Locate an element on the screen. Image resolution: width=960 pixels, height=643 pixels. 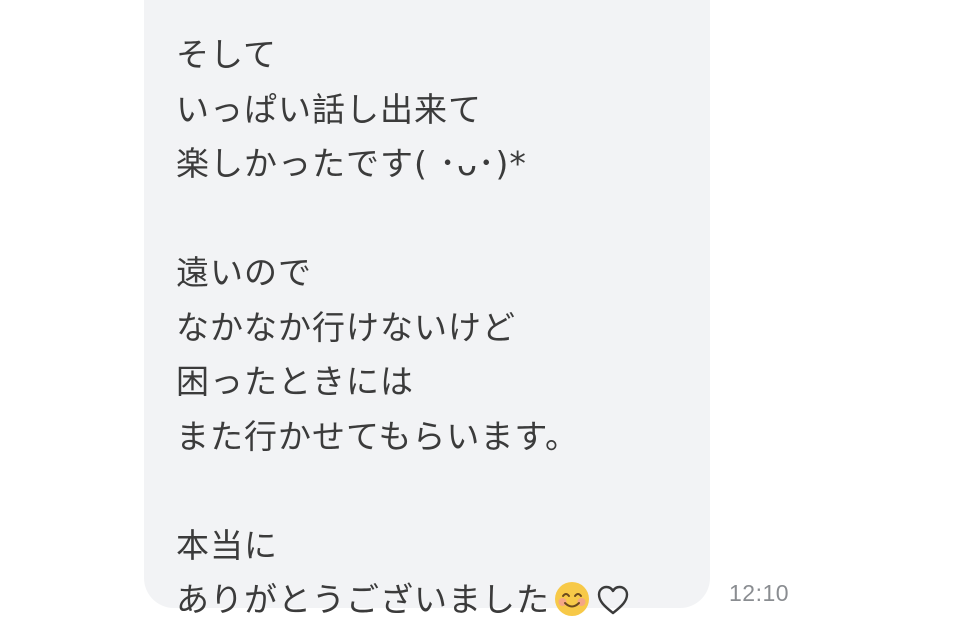
message-line: そして is located at coordinates (227, 54).